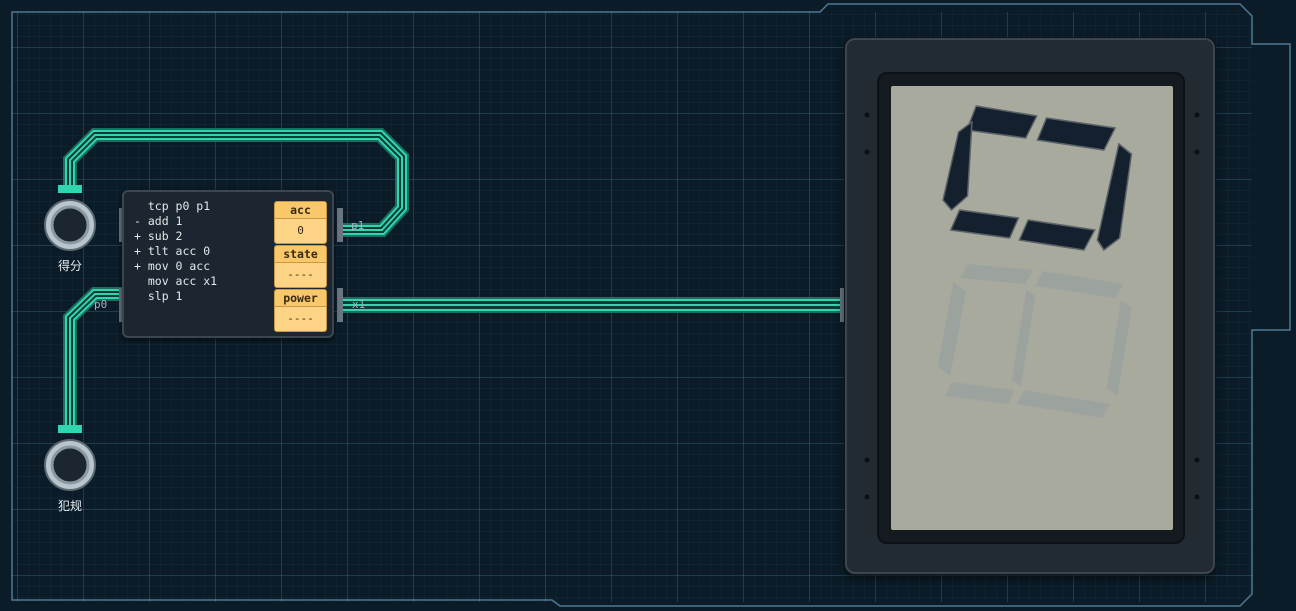  What do you see at coordinates (70, 458) in the screenshot?
I see `foul-button` at bounding box center [70, 458].